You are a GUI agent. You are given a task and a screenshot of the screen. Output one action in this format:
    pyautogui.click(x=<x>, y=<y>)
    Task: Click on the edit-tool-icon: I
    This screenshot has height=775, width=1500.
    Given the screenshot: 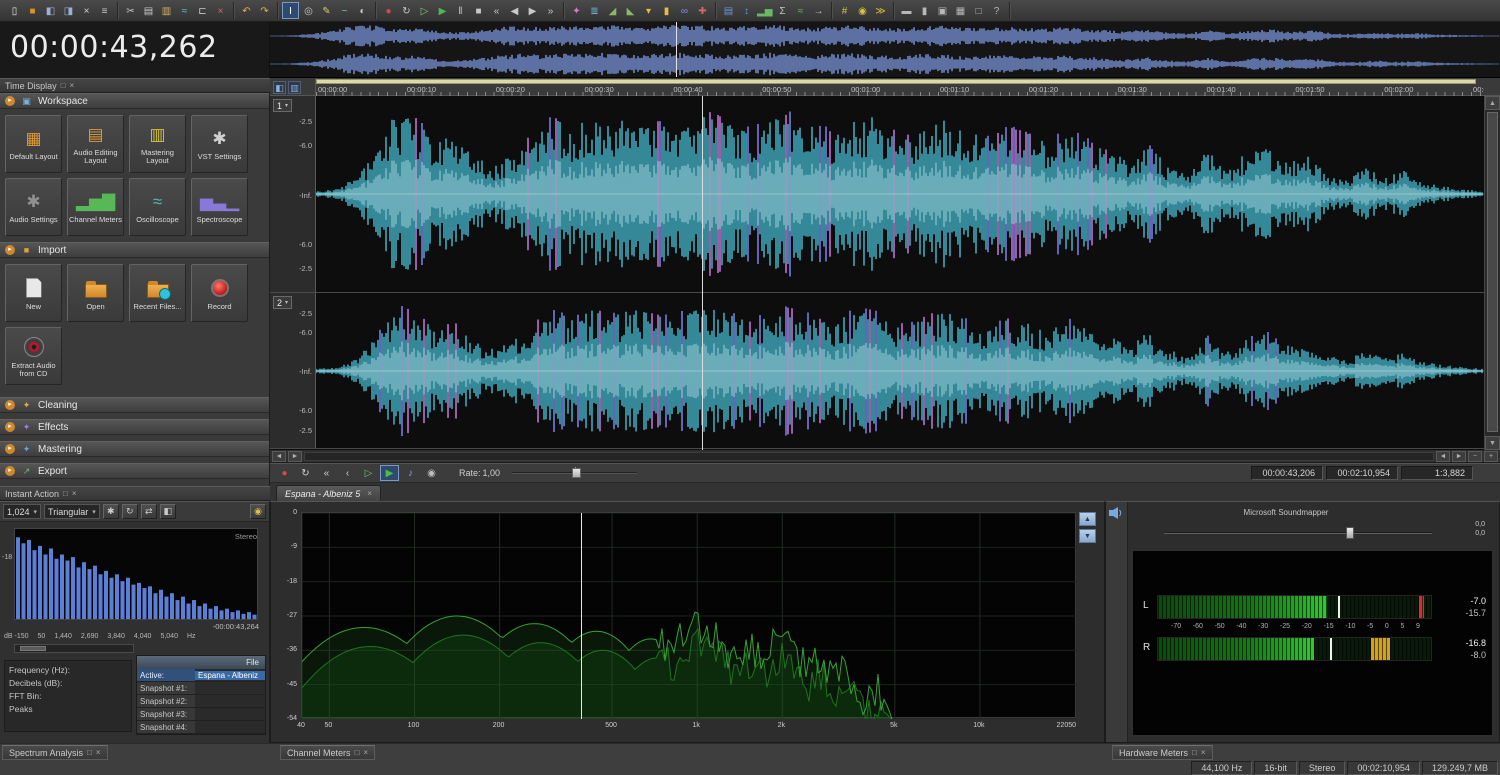 What is the action you would take?
    pyautogui.click(x=290, y=10)
    